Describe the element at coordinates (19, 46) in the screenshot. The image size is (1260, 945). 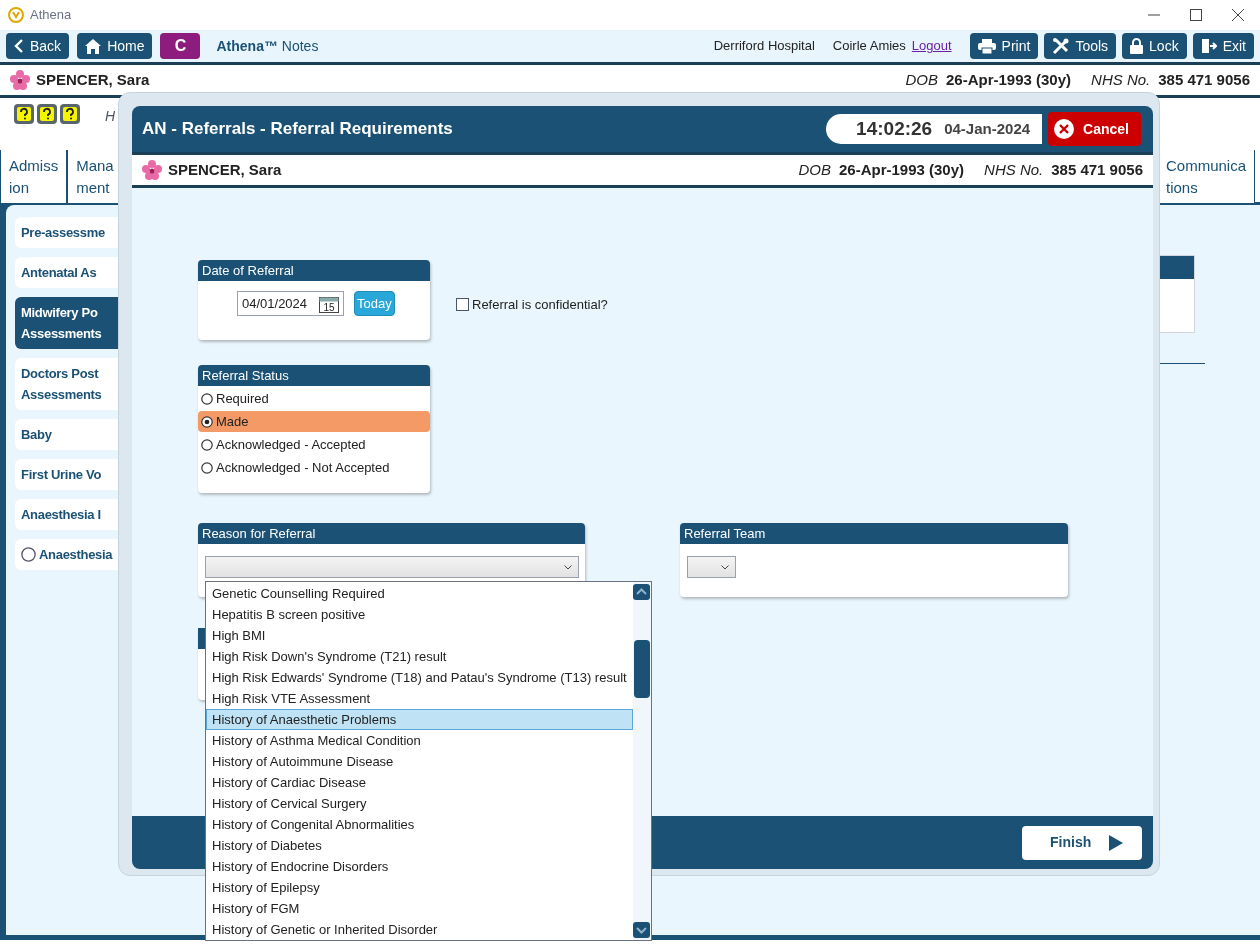
I see `back-icon` at that location.